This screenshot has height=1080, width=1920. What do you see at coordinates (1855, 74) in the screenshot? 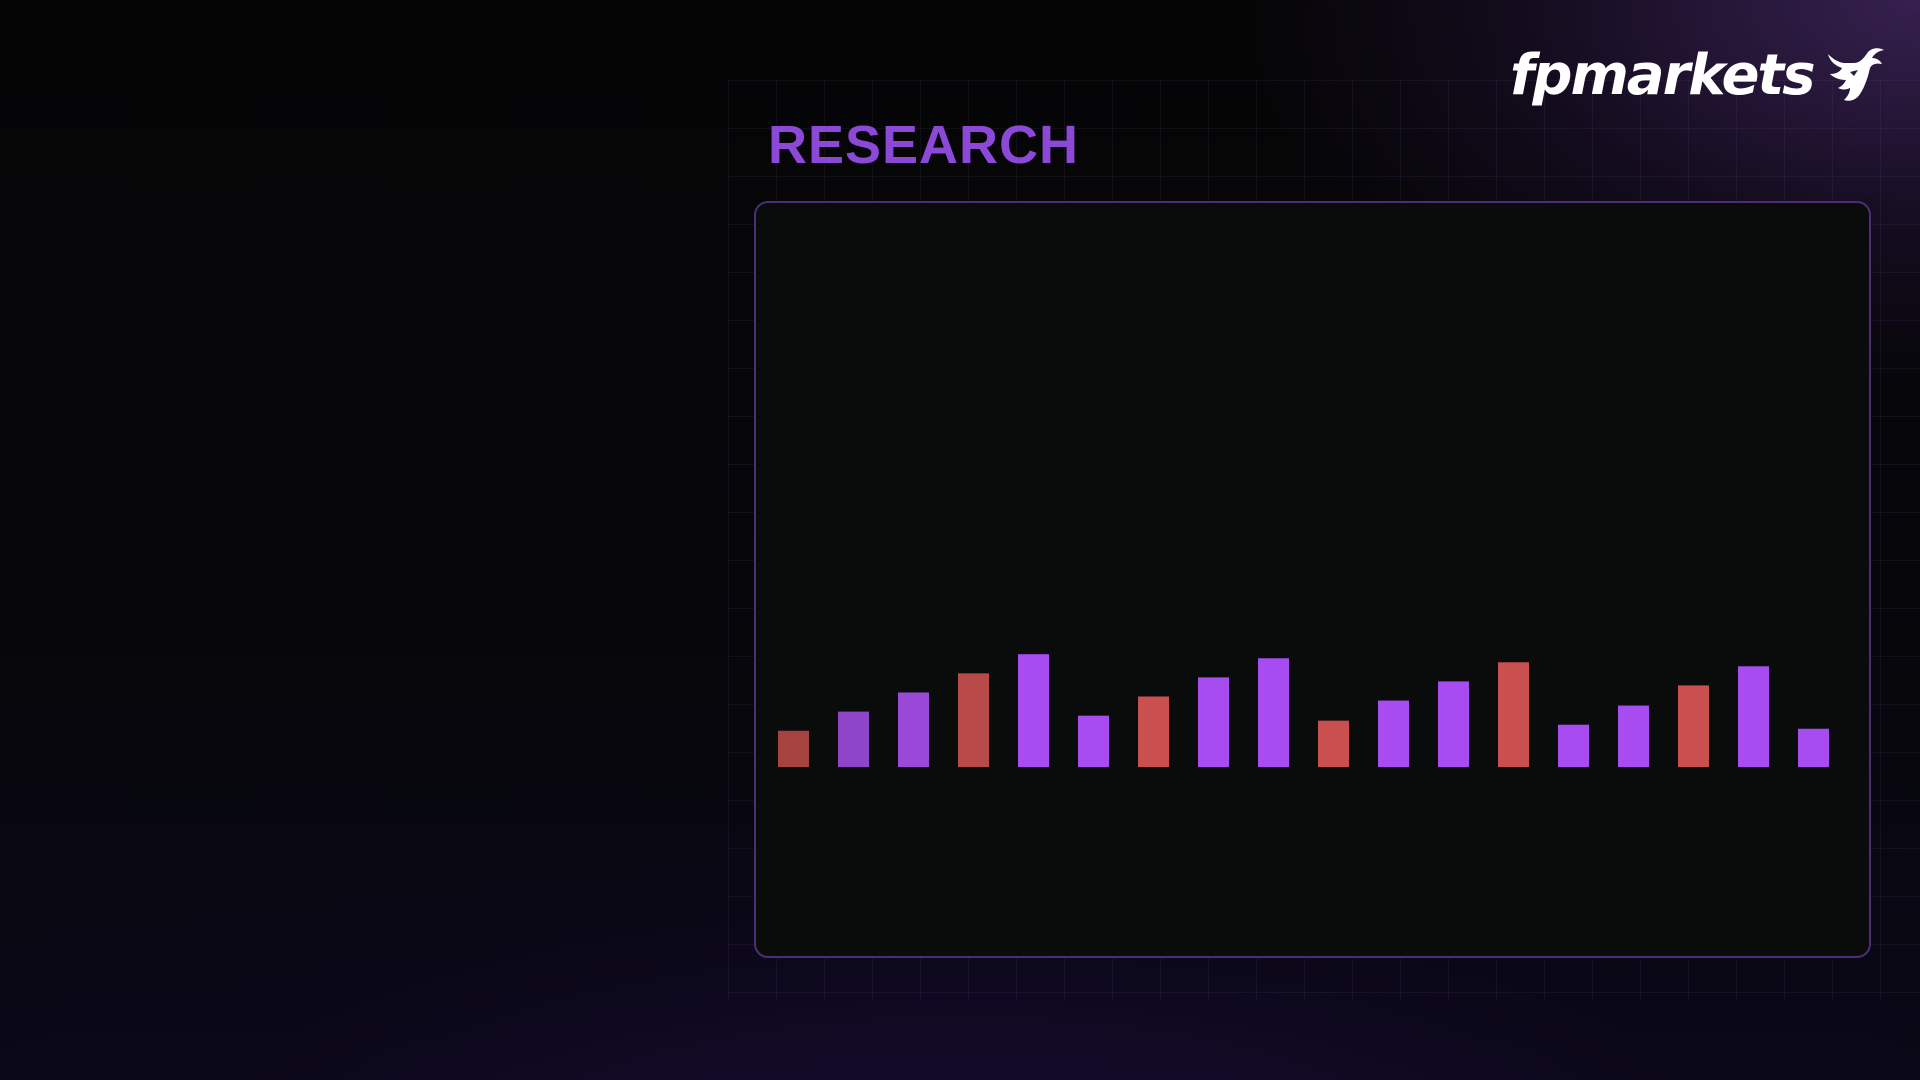
I see `bull-head-icon` at bounding box center [1855, 74].